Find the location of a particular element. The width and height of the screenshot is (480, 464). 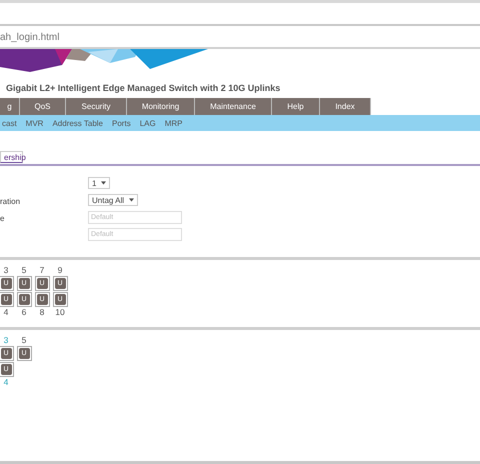

submenu-link: Ports is located at coordinates (121, 123).